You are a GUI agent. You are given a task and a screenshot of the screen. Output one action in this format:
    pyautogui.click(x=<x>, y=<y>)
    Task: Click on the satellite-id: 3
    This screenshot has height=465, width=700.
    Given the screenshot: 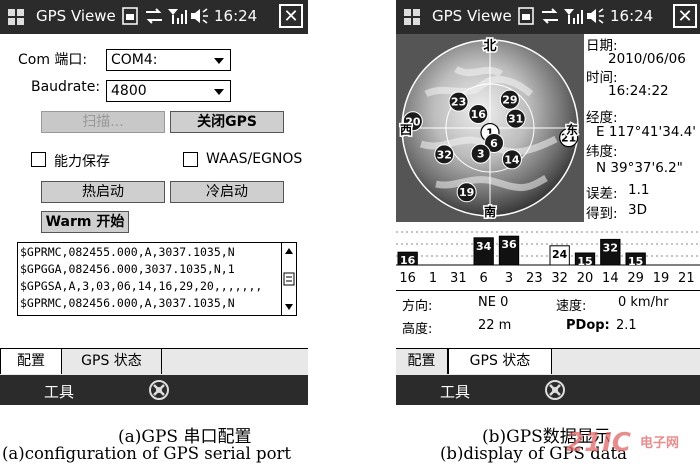 What is the action you would take?
    pyautogui.click(x=481, y=154)
    